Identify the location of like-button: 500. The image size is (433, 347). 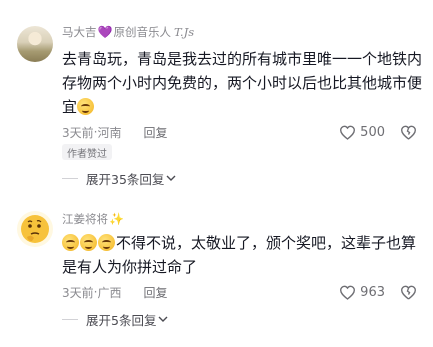
(362, 132).